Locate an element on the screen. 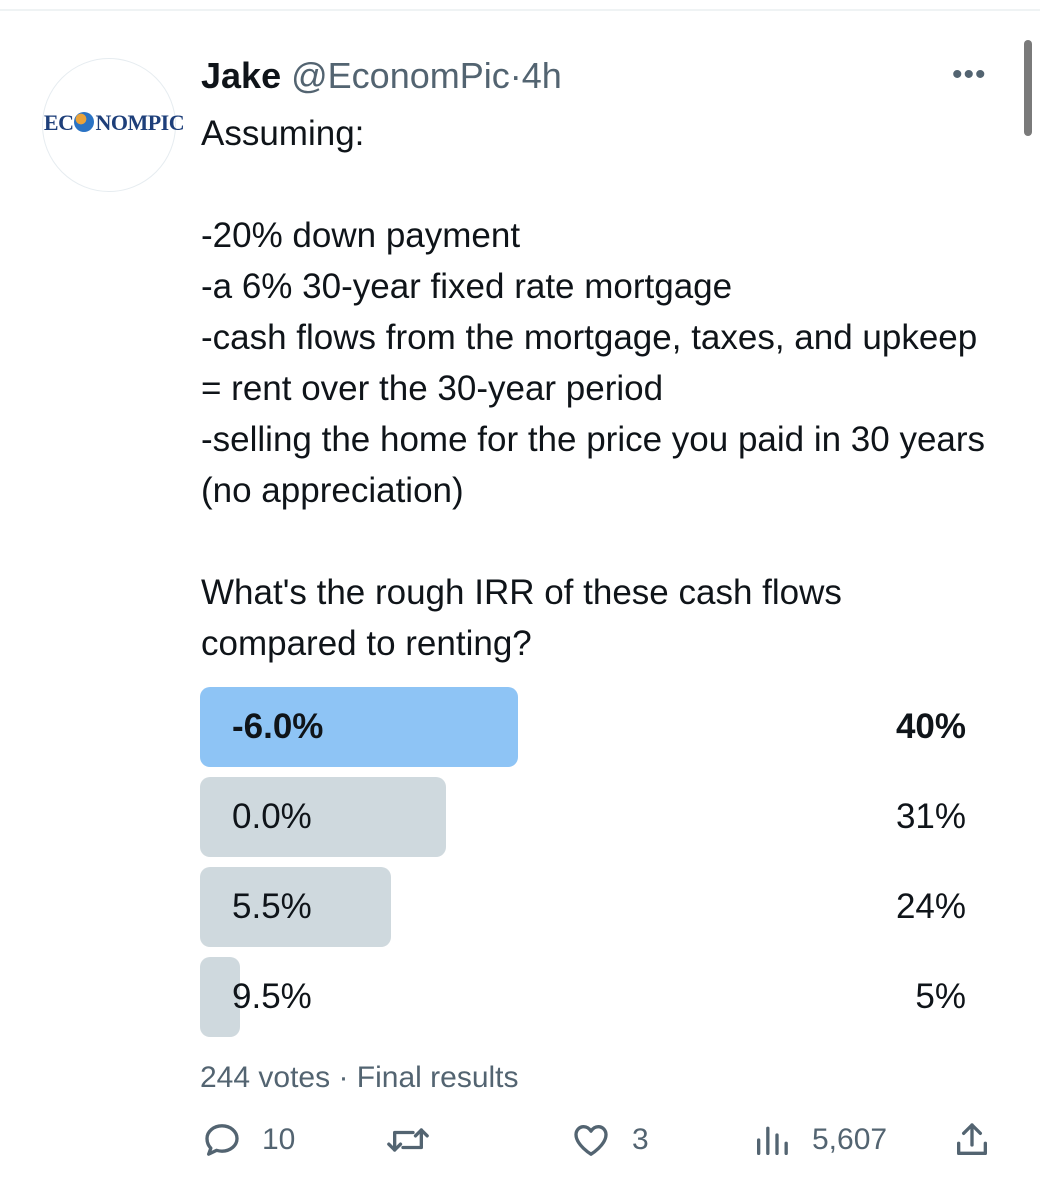 This screenshot has width=1040, height=1200. reply-icon is located at coordinates (222, 1140).